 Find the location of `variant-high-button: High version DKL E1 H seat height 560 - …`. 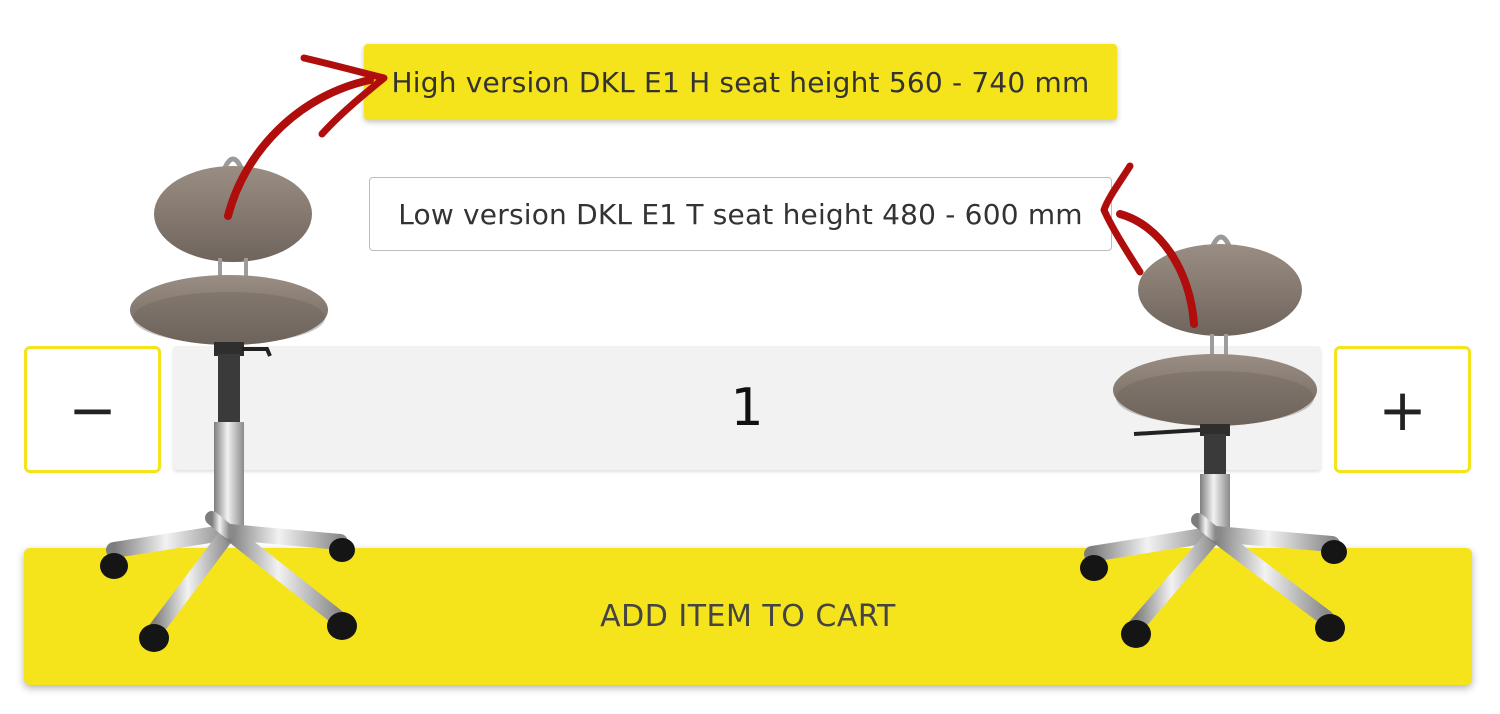

variant-high-button: High version DKL E1 H seat height 560 - … is located at coordinates (740, 82).